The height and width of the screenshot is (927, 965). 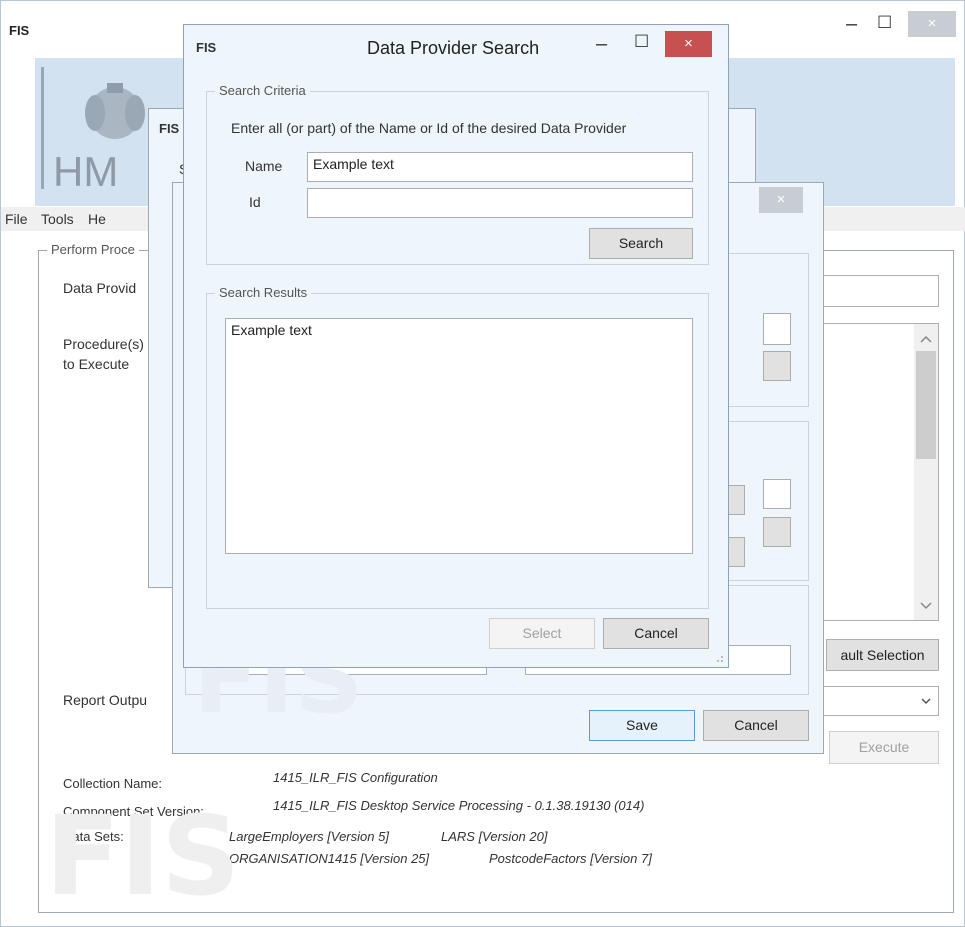 I want to click on main-title: FIS, so click(x=19, y=30).